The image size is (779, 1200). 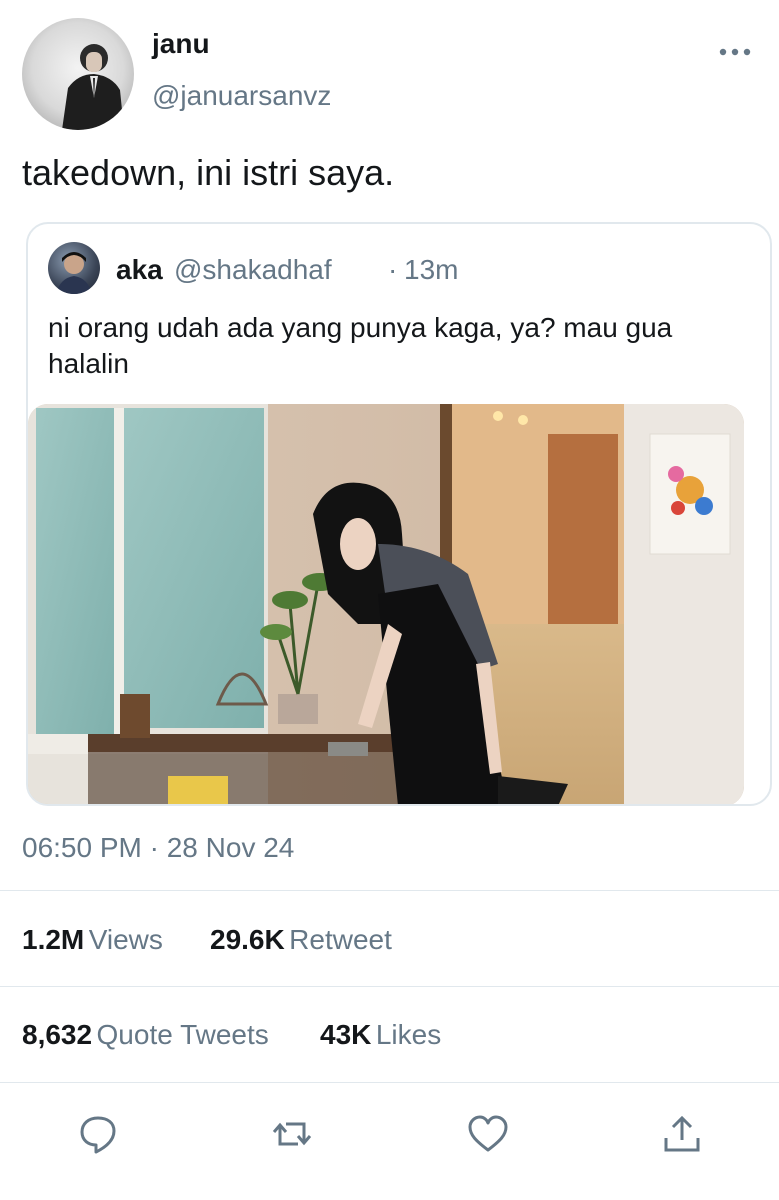 I want to click on likes-stat: 43K Likes, so click(x=380, y=1035).